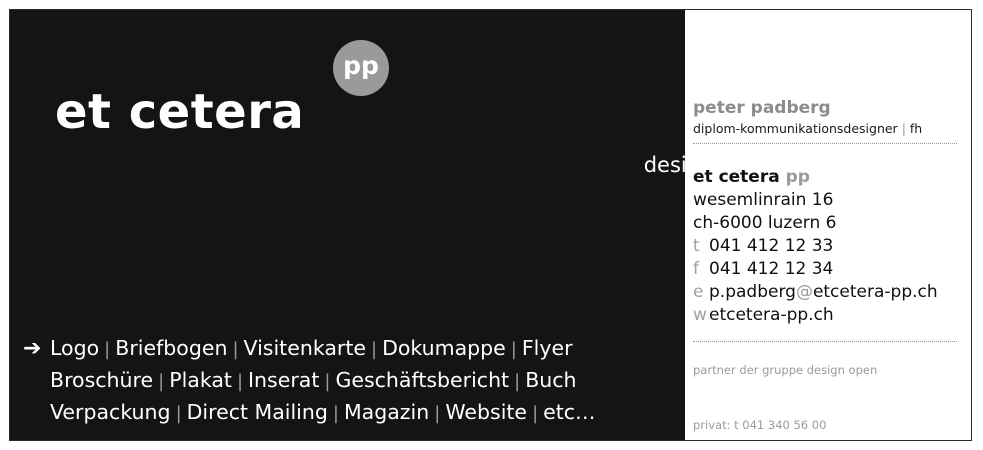  Describe the element at coordinates (771, 315) in the screenshot. I see `website-link: etcetera-pp.ch` at that location.